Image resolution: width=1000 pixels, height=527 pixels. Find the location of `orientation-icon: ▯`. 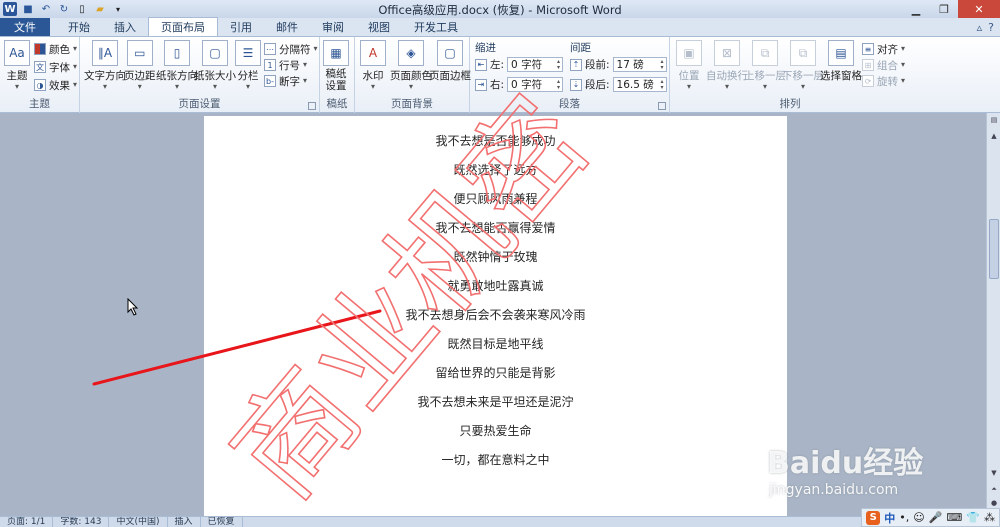

orientation-icon: ▯ is located at coordinates (177, 53).